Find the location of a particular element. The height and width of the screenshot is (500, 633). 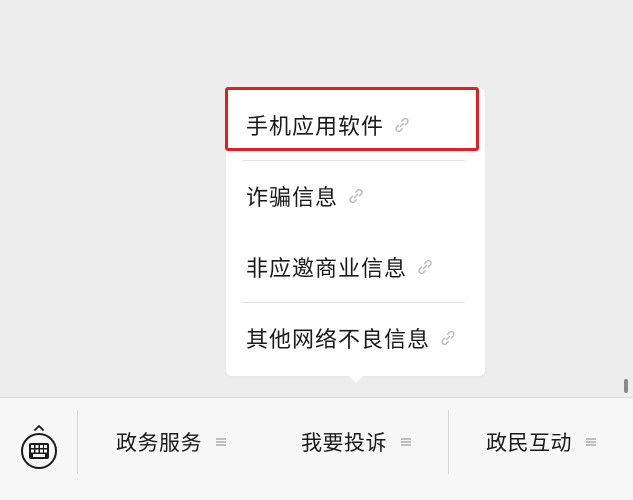

submenu-item-fraud-info: 诈骗信息 is located at coordinates (355, 196).